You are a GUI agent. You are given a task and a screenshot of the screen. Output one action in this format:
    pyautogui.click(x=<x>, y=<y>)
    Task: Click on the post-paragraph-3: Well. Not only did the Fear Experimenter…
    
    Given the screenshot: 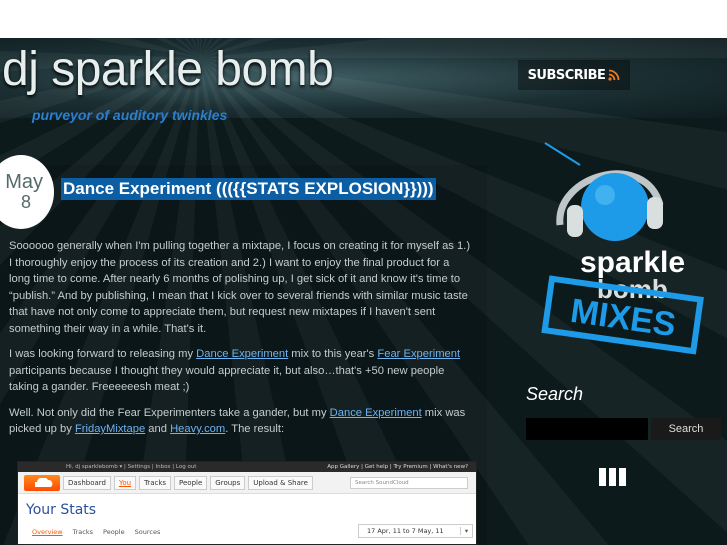 What is the action you would take?
    pyautogui.click(x=237, y=421)
    